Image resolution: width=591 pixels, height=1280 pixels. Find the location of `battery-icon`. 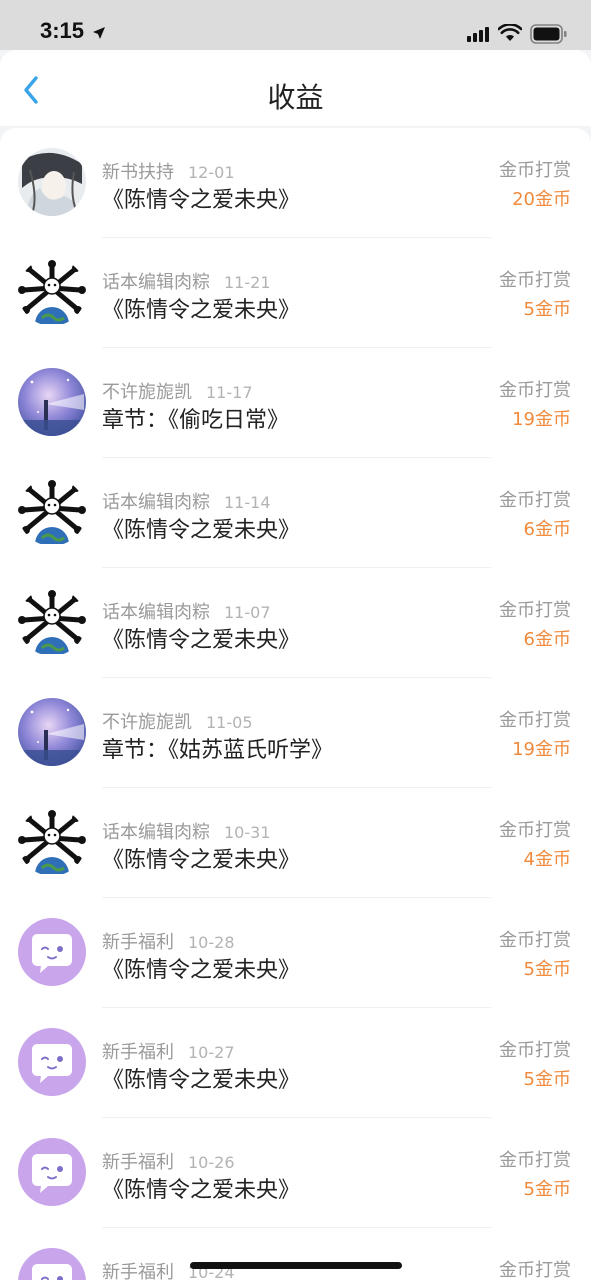

battery-icon is located at coordinates (548, 34).